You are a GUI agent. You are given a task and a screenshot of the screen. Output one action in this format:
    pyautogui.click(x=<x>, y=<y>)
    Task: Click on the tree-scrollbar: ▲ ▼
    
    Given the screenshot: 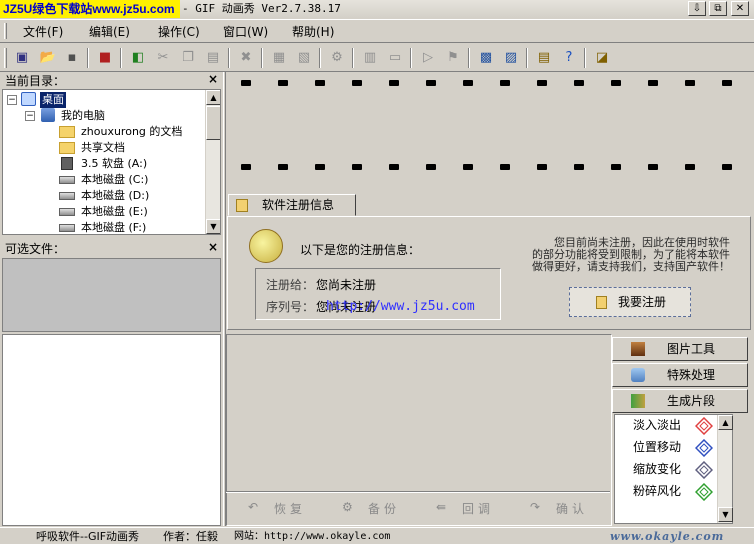 What is the action you would take?
    pyautogui.click(x=212, y=162)
    